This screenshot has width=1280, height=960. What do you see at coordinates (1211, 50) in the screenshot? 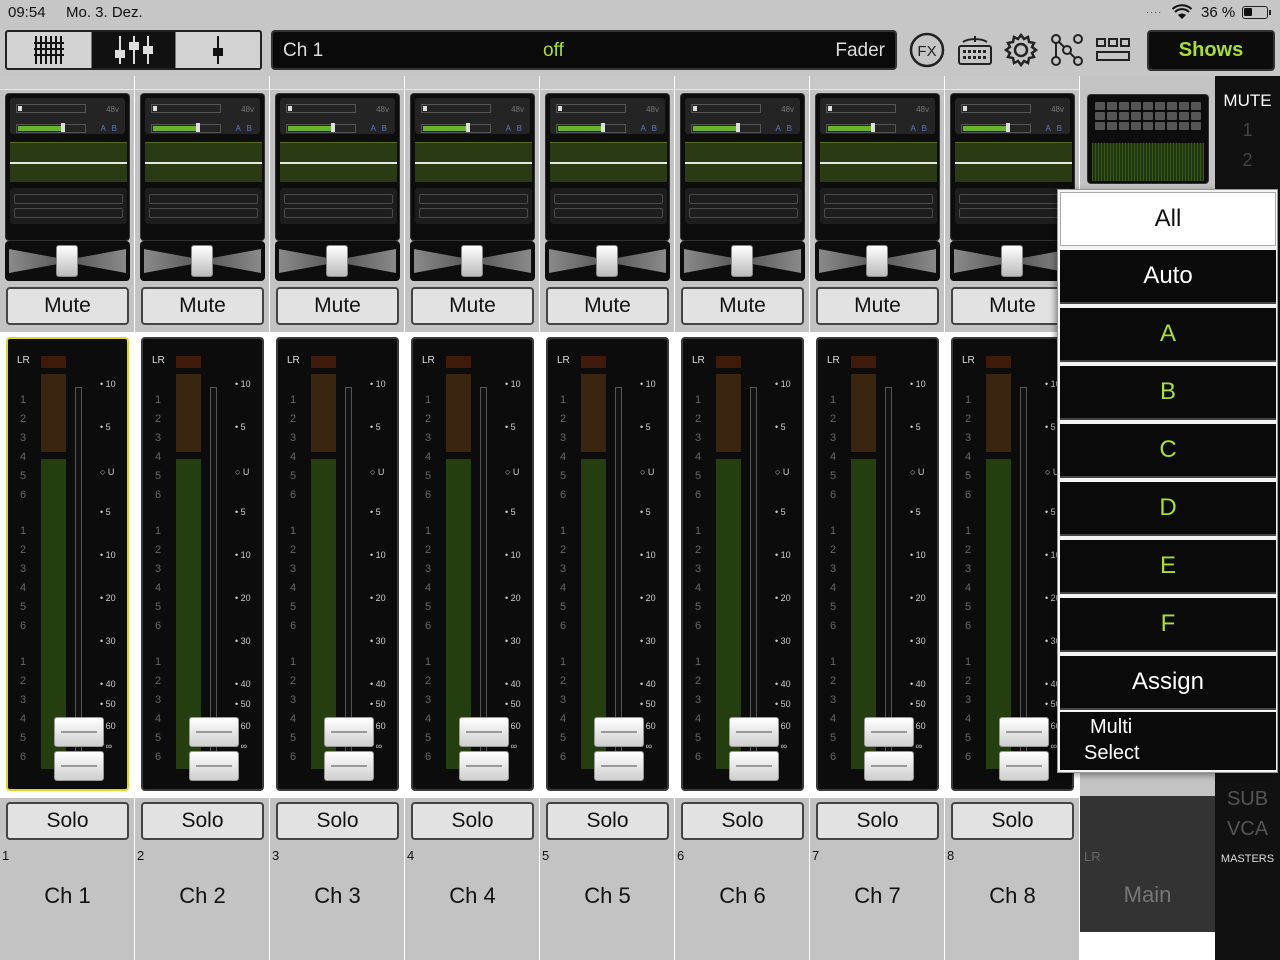
I see `shows-button: Shows` at bounding box center [1211, 50].